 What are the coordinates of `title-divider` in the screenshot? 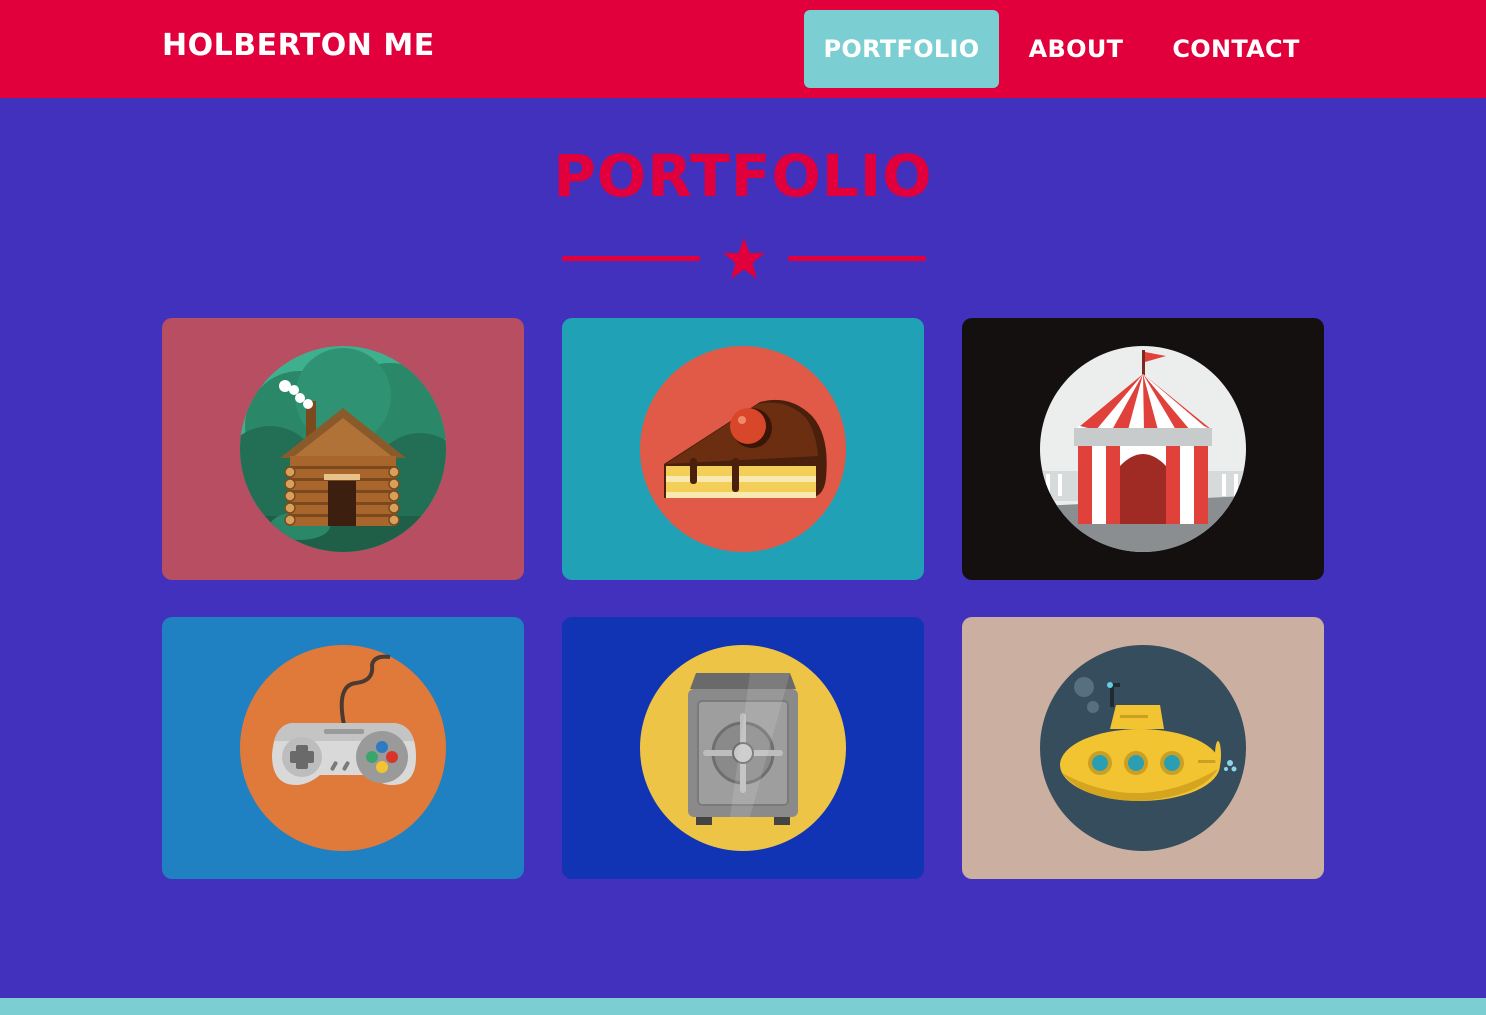 It's located at (744, 259).